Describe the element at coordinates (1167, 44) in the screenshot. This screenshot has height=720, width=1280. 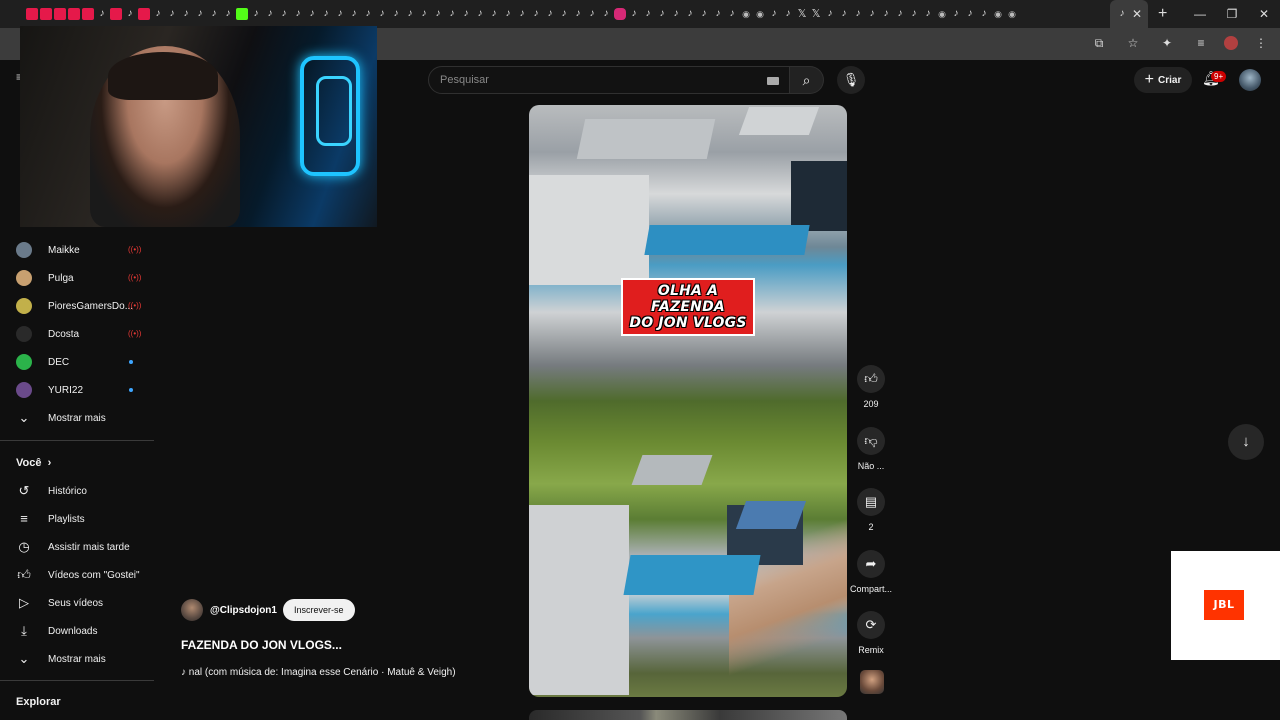
I see `extensions-icon: ✦` at that location.